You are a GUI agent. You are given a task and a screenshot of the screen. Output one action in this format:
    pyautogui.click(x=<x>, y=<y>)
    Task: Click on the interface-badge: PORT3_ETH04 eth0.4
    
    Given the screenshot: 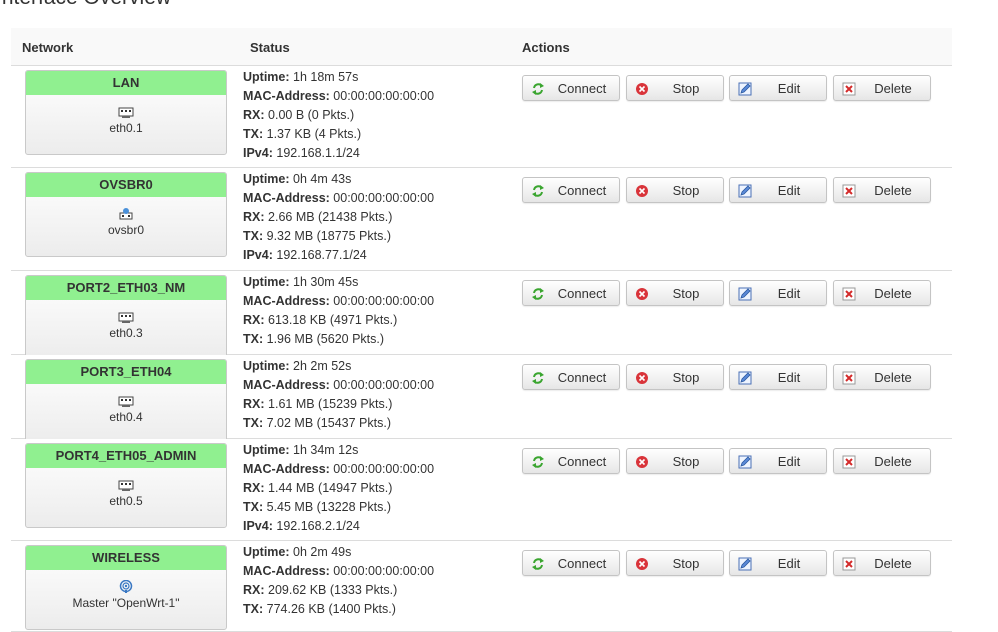 What is the action you would take?
    pyautogui.click(x=126, y=401)
    